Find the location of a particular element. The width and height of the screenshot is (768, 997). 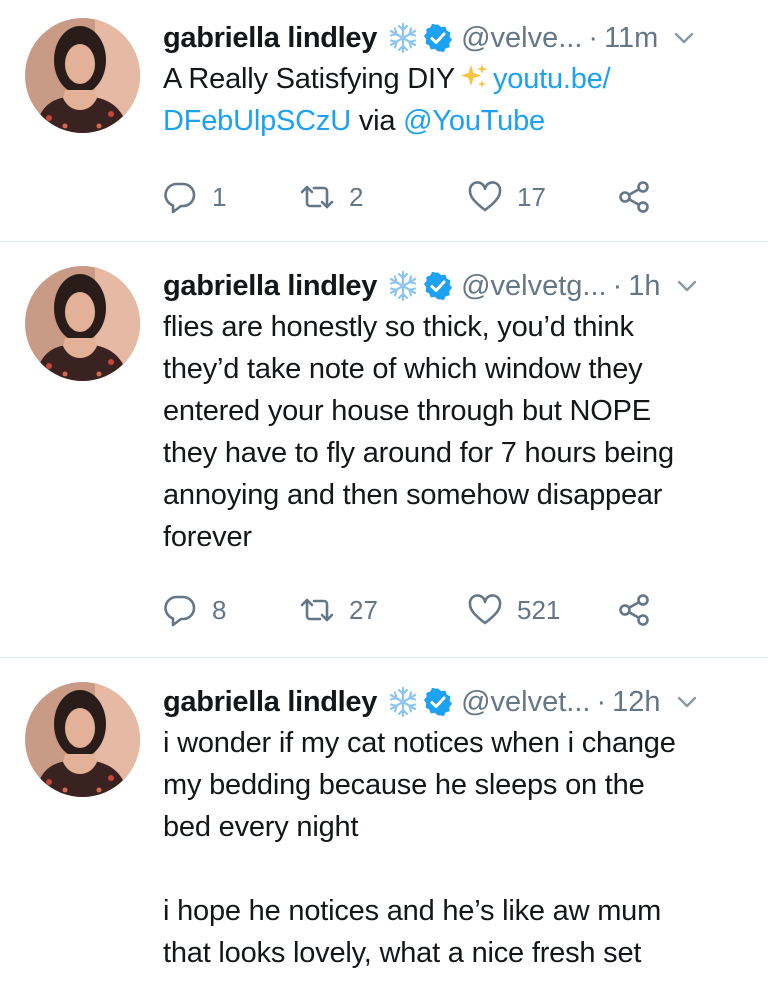

tweet-actions: 8 27 521 is located at coordinates (442, 610).